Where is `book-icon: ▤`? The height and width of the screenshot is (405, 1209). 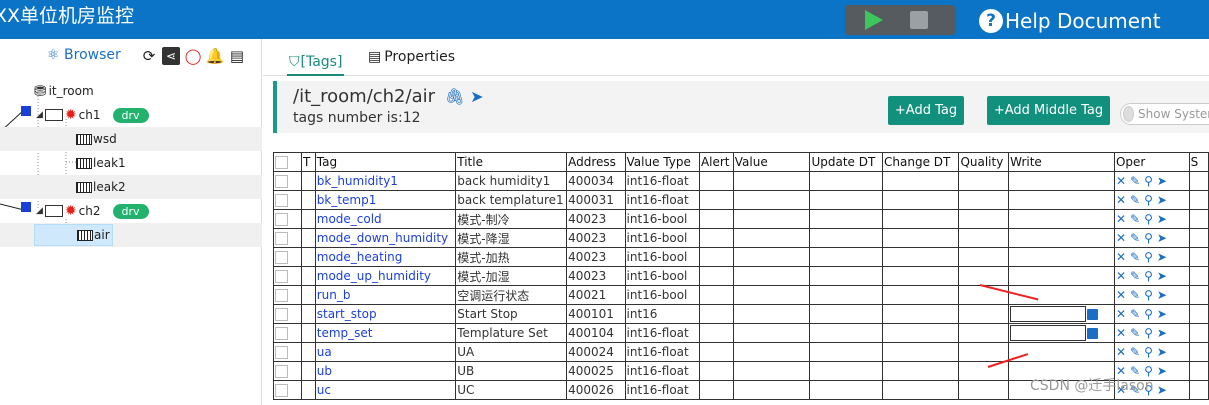 book-icon: ▤ is located at coordinates (237, 56).